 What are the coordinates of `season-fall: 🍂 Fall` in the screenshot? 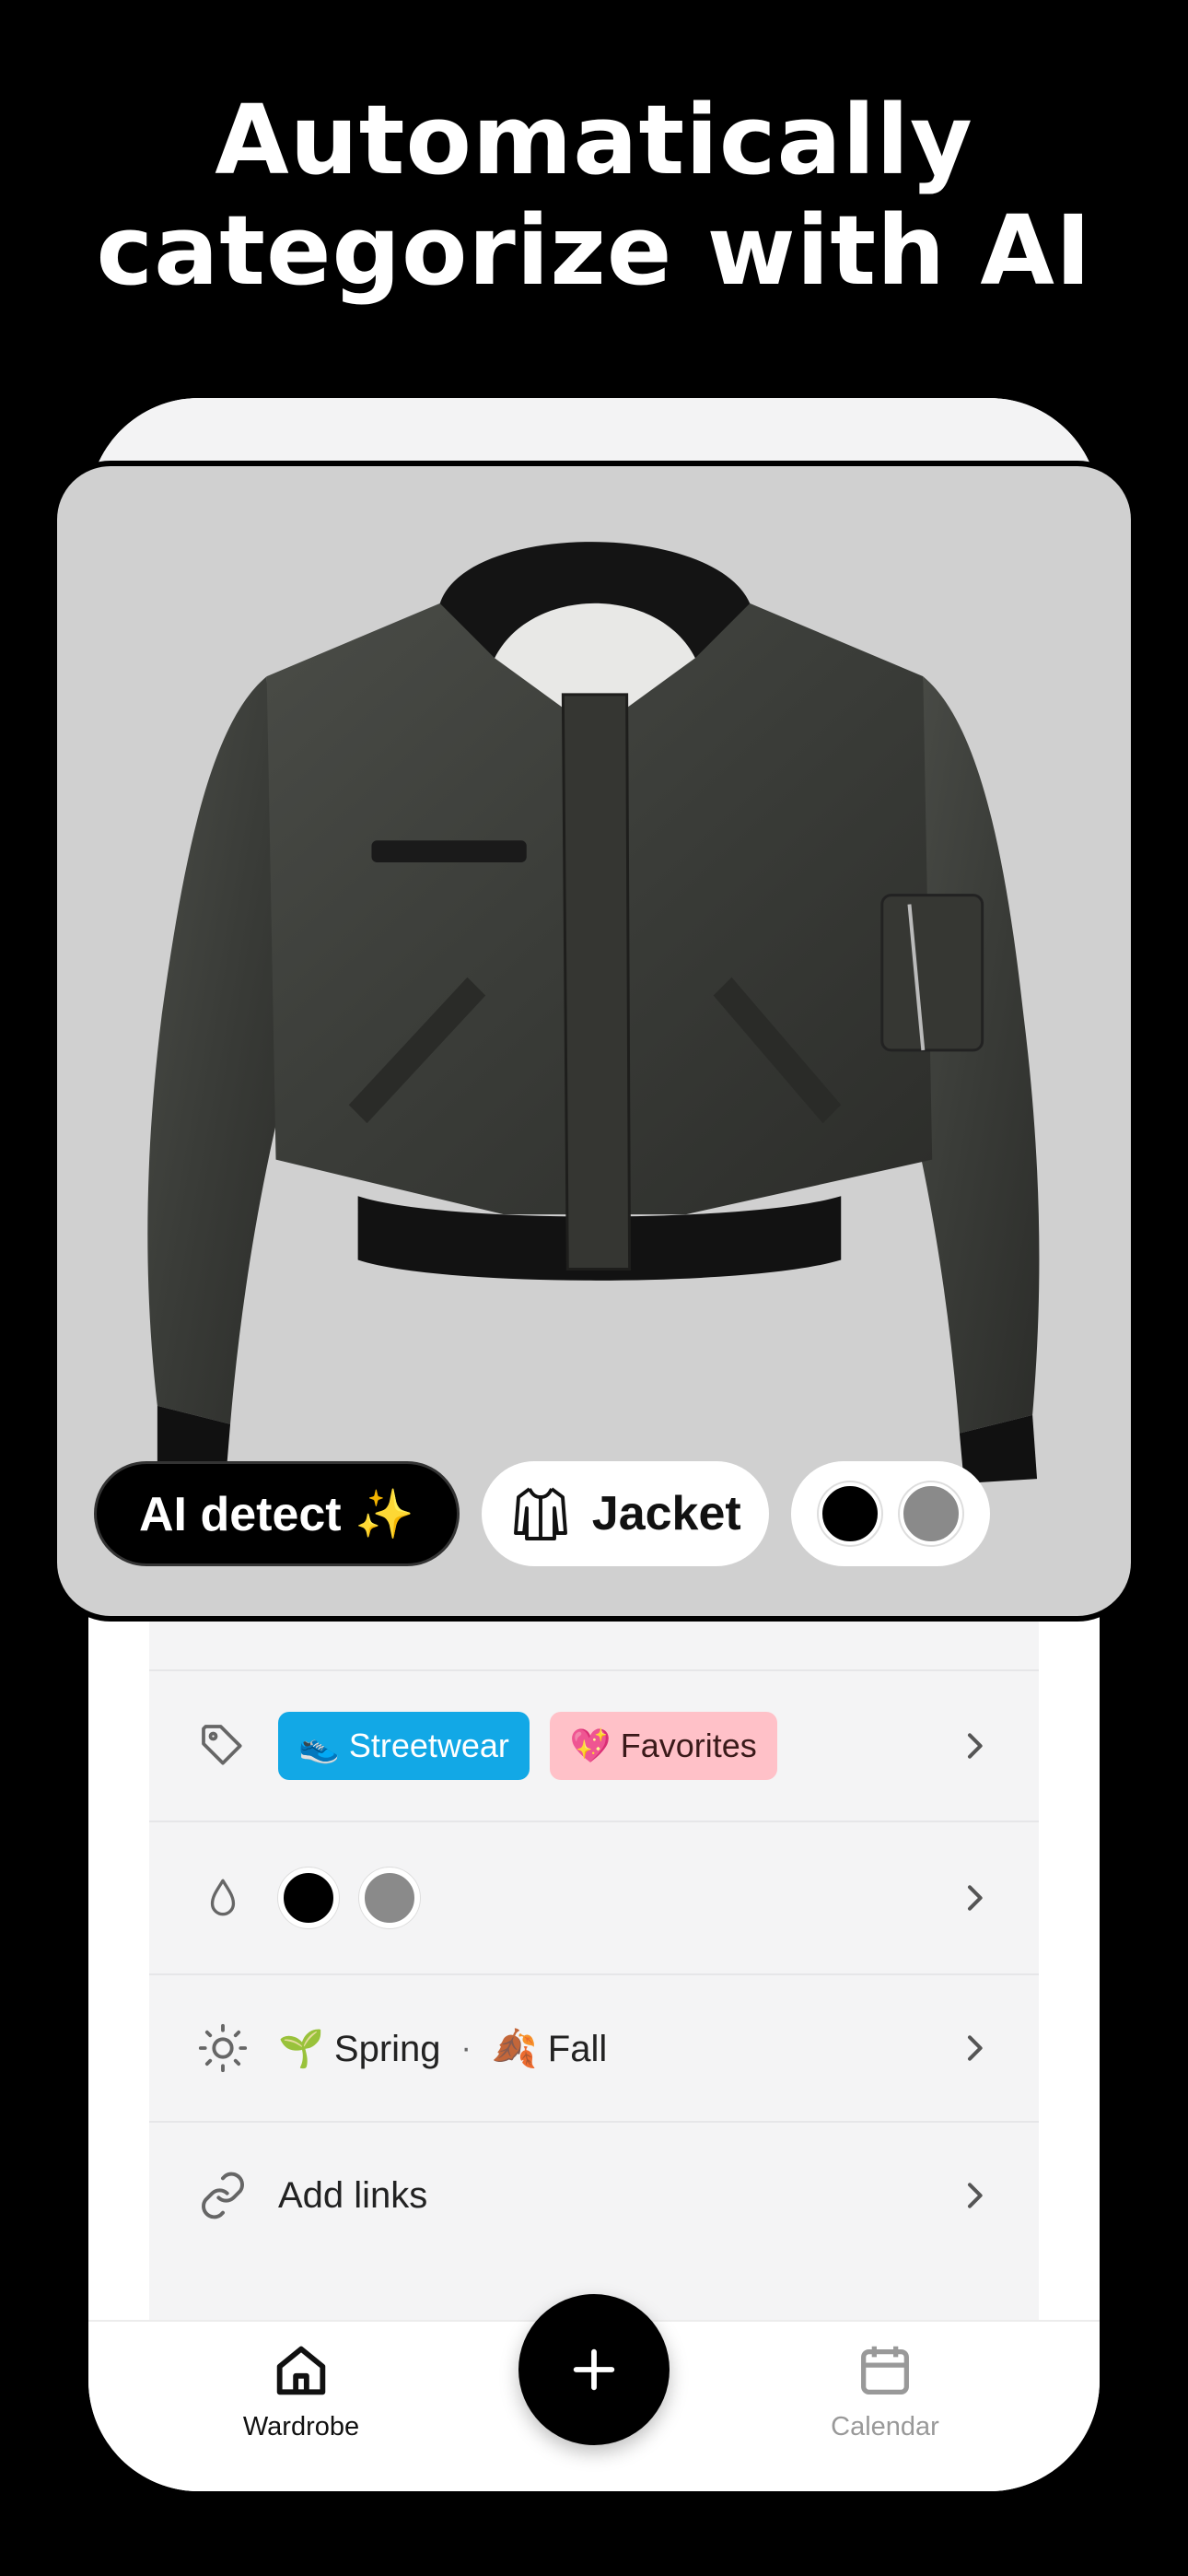 It's located at (549, 2048).